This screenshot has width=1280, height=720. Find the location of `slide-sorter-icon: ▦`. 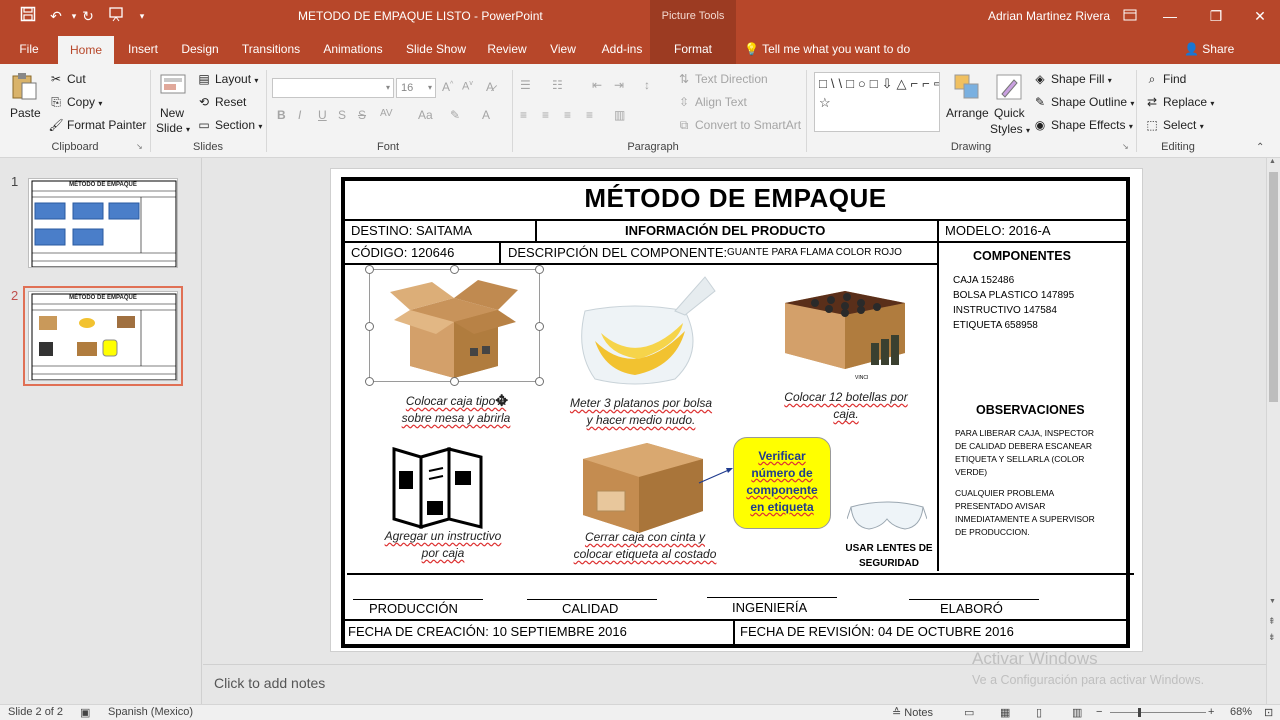

slide-sorter-icon: ▦ is located at coordinates (1005, 712).